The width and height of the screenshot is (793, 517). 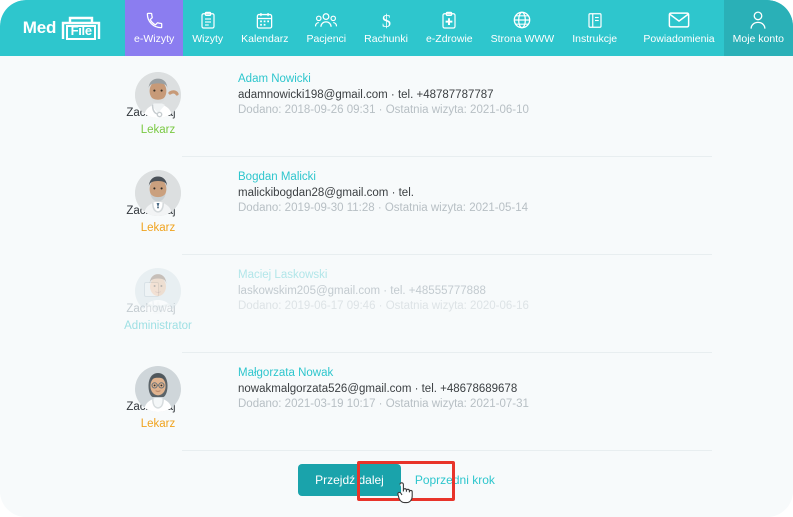 What do you see at coordinates (522, 39) in the screenshot?
I see `nav-label: Strona WWW` at bounding box center [522, 39].